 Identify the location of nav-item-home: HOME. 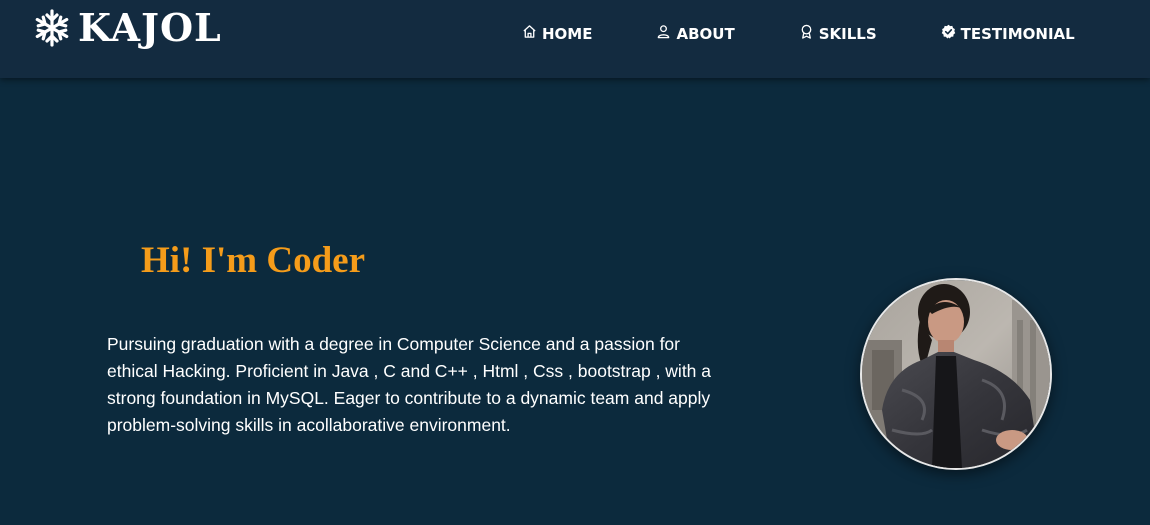
(557, 33).